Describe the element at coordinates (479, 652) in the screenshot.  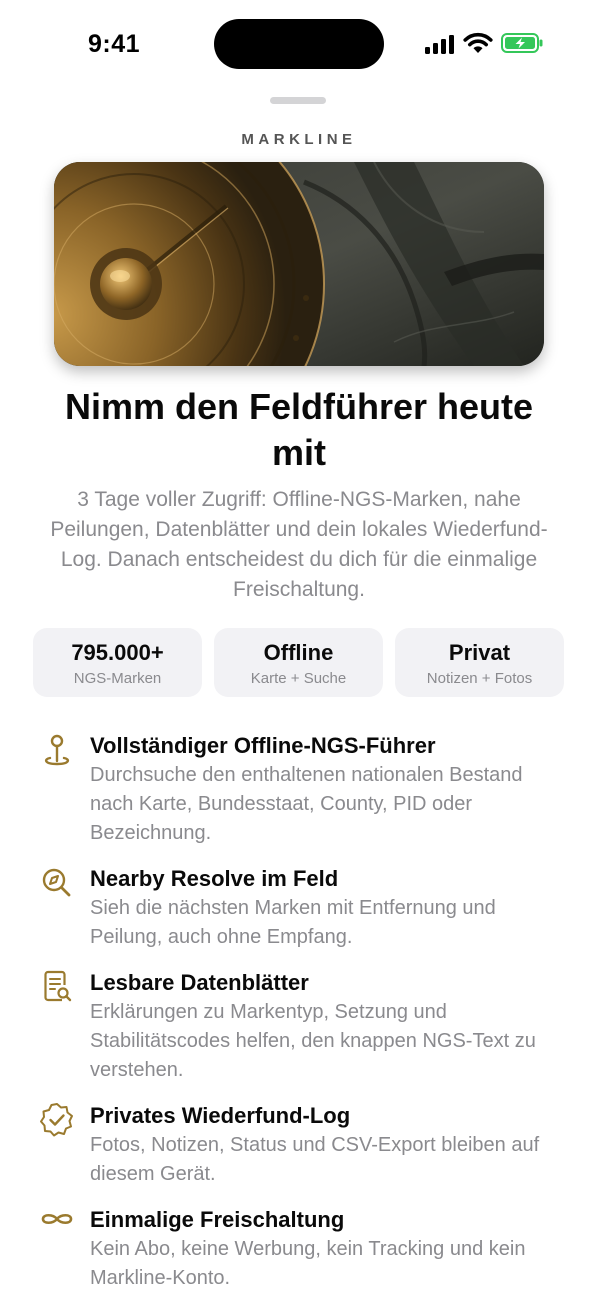
I see `stat-value: Privat` at that location.